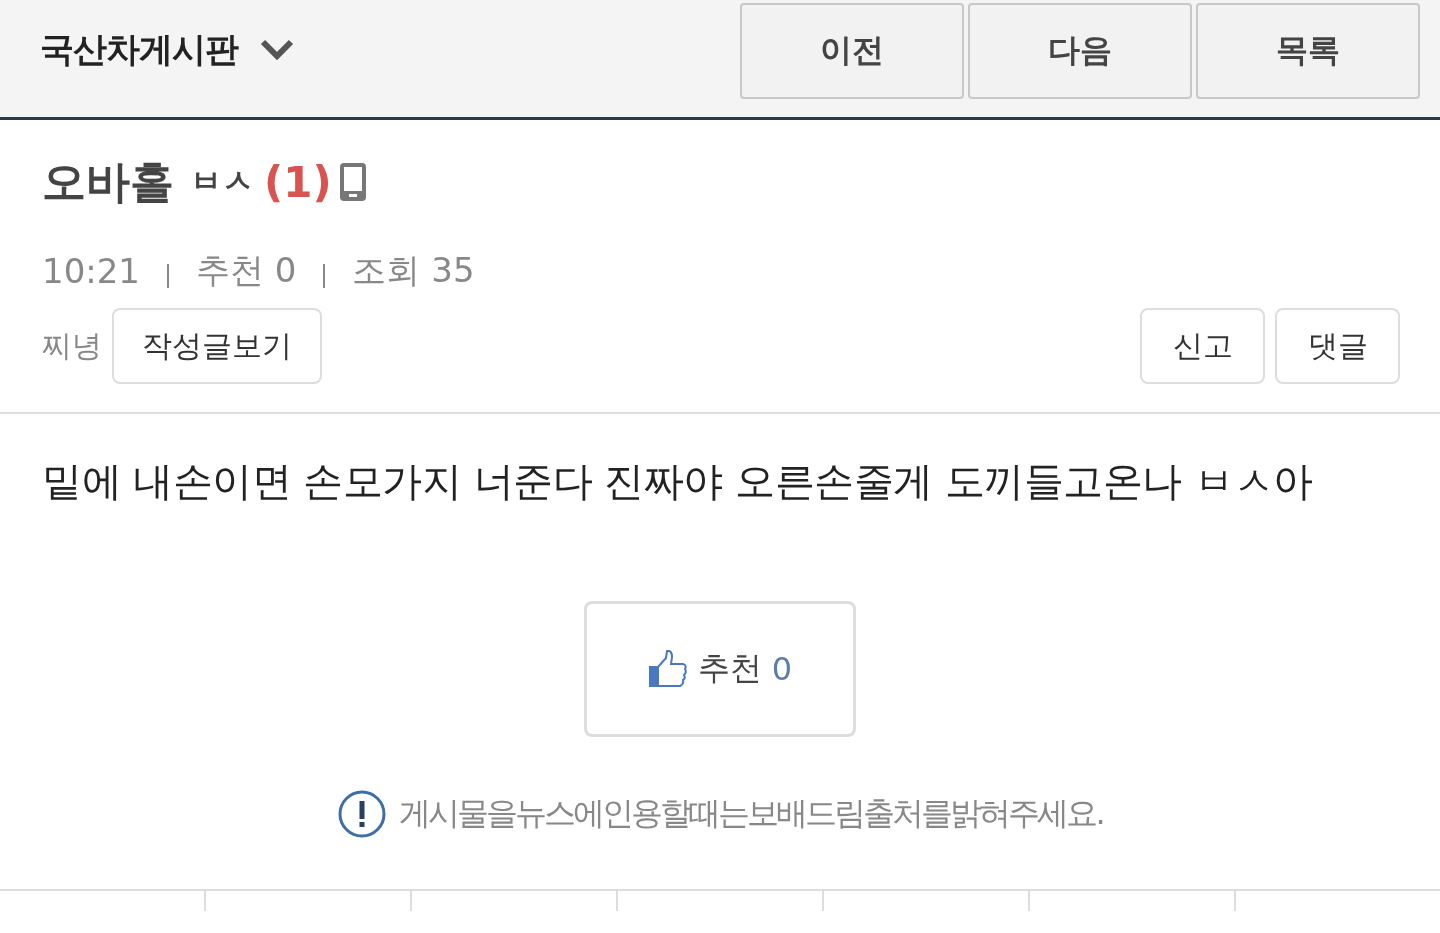 The width and height of the screenshot is (1440, 933). Describe the element at coordinates (91, 271) in the screenshot. I see `post-meta: 10:21` at that location.